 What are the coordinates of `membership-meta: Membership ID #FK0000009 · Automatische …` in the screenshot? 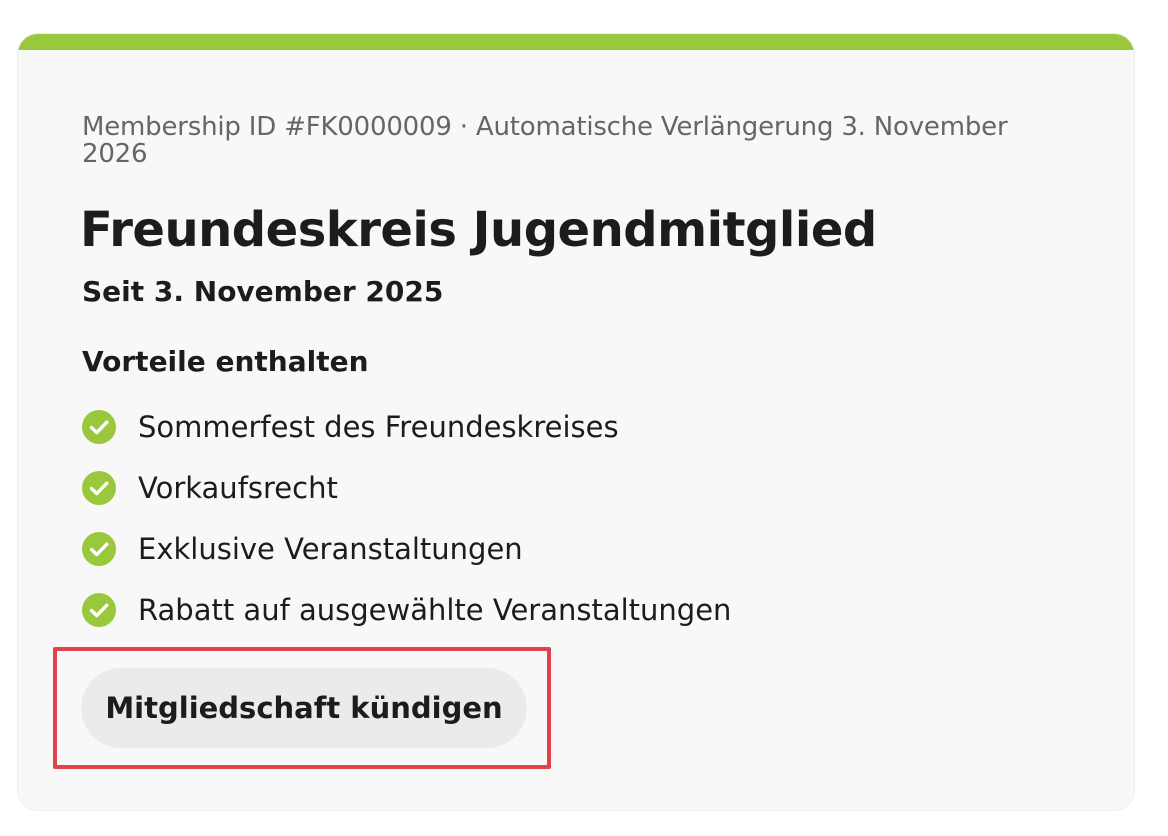 It's located at (545, 140).